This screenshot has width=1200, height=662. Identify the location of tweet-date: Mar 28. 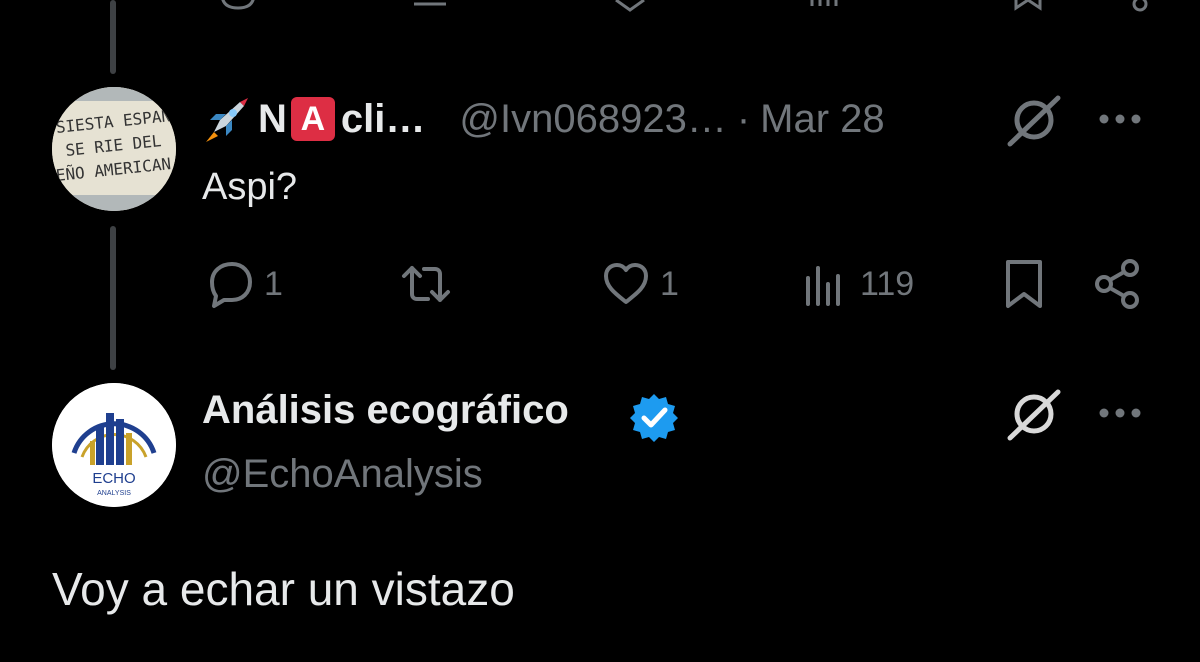
(822, 119).